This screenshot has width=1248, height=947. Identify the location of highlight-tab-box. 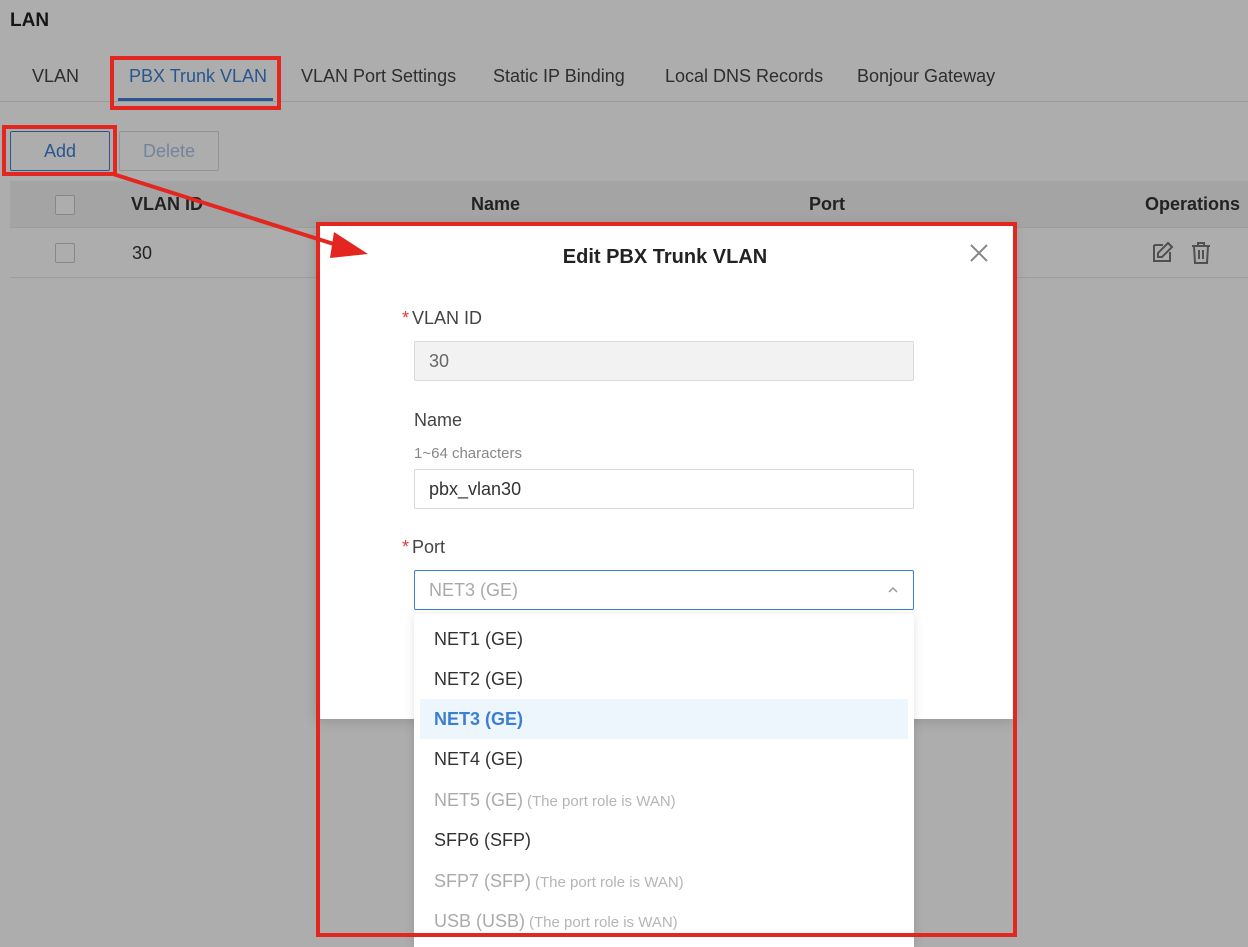
(195, 83).